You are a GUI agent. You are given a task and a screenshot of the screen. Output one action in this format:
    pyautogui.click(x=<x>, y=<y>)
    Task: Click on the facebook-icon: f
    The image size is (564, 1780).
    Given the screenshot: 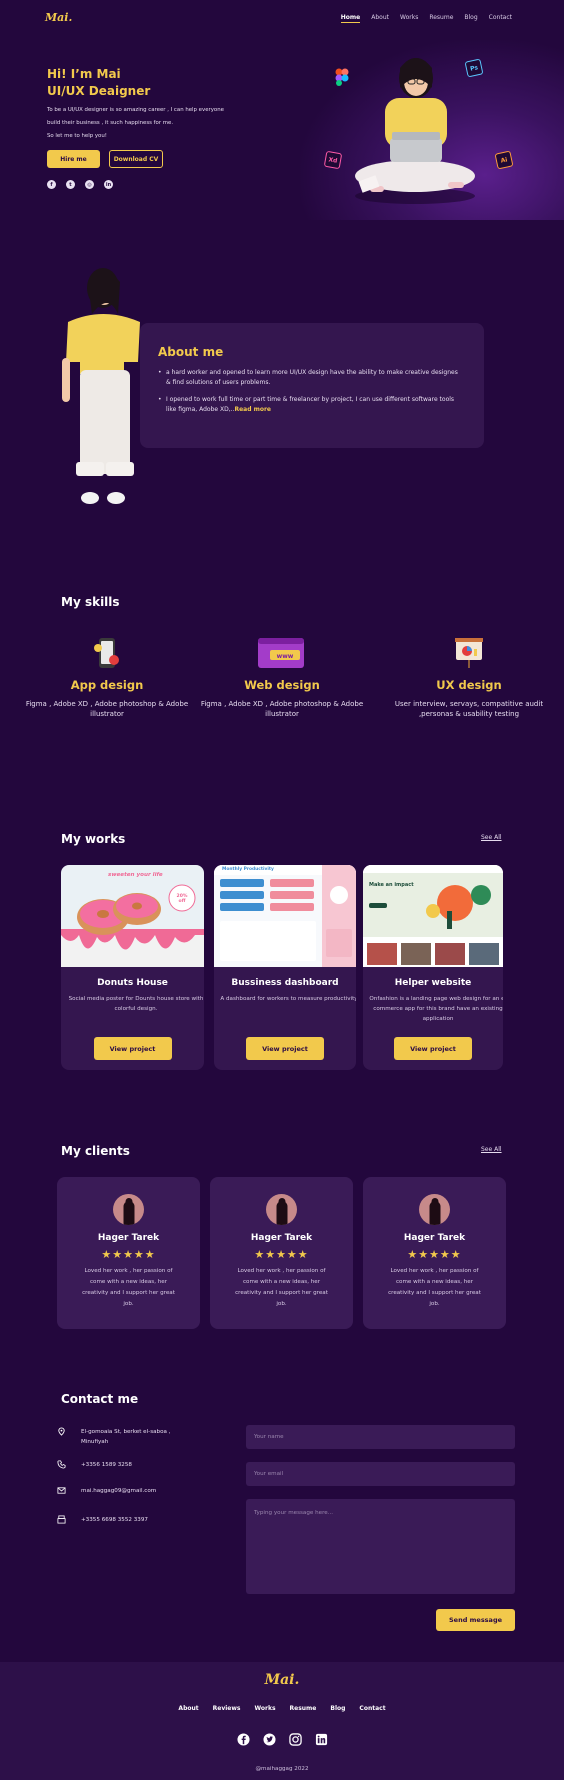 What is the action you would take?
    pyautogui.click(x=51, y=184)
    